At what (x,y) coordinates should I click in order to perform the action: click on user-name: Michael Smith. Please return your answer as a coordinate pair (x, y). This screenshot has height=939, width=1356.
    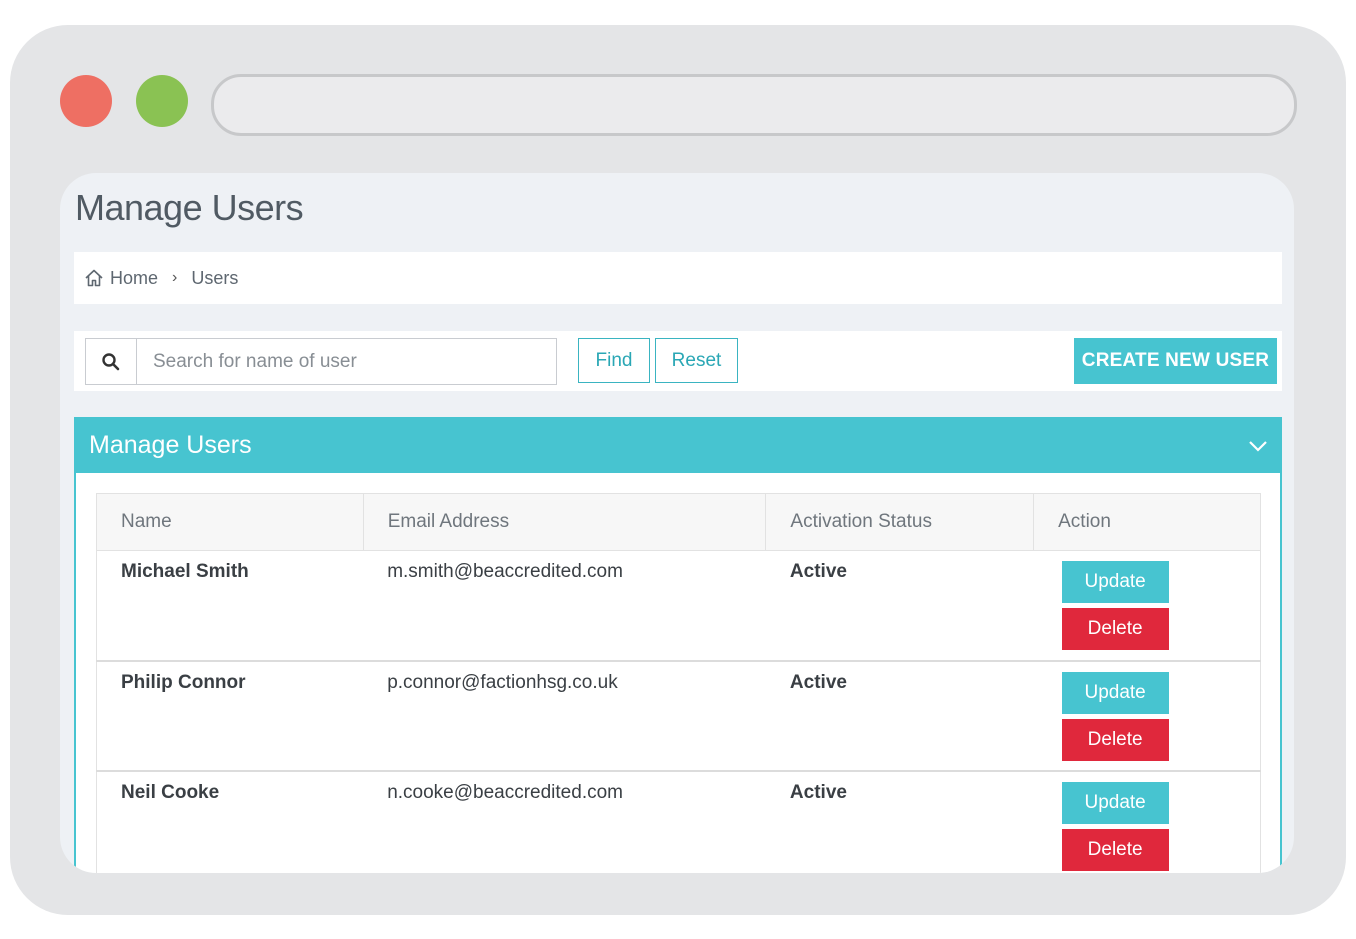
    Looking at the image, I should click on (230, 606).